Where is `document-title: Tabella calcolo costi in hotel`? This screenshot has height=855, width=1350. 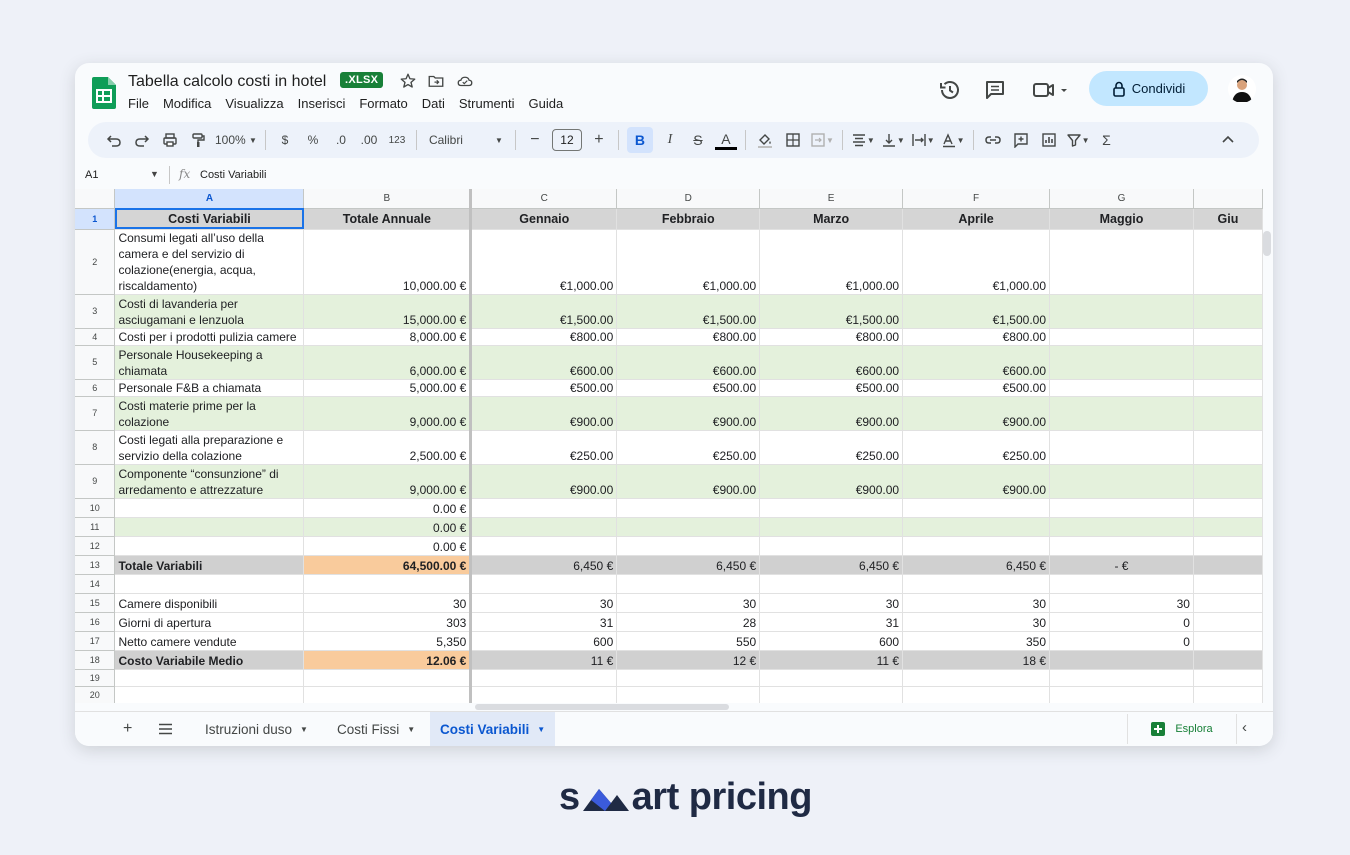
document-title: Tabella calcolo costi in hotel is located at coordinates (227, 82).